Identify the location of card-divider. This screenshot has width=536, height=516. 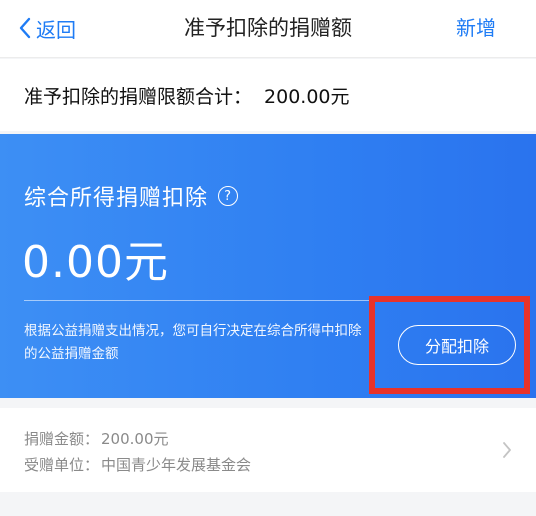
(268, 300).